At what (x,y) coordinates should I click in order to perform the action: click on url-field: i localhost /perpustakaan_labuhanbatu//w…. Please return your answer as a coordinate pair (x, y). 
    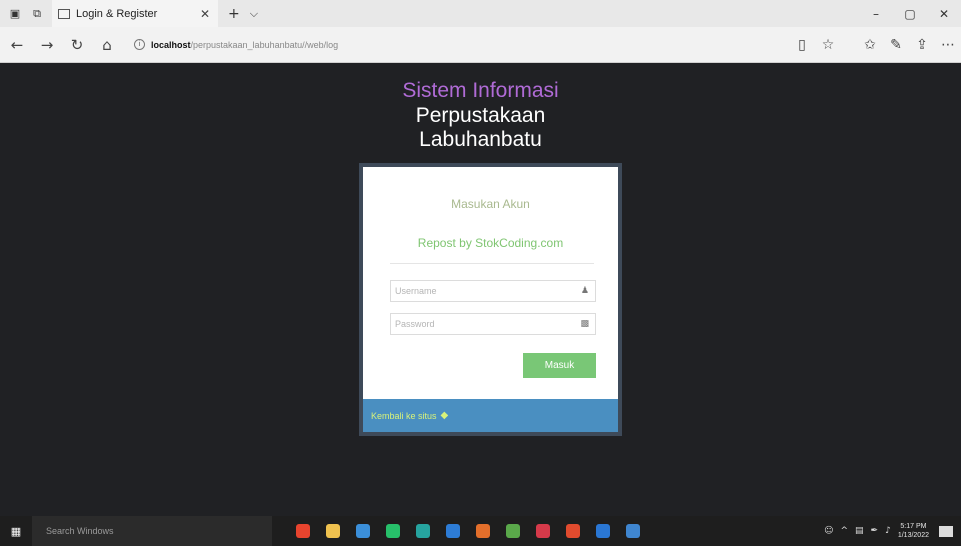
    Looking at the image, I should click on (444, 45).